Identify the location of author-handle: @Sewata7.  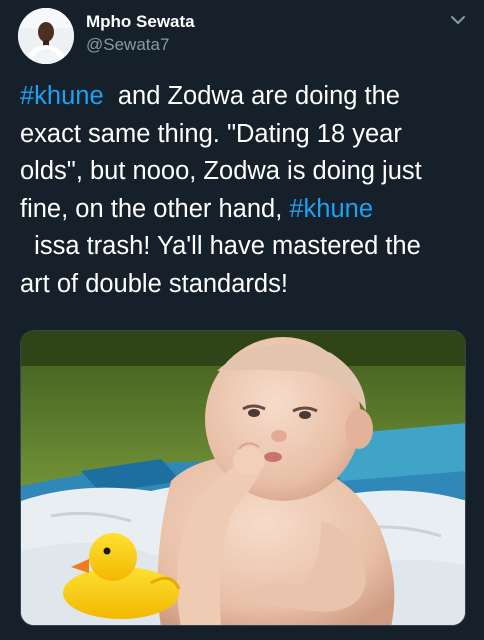
(127, 45).